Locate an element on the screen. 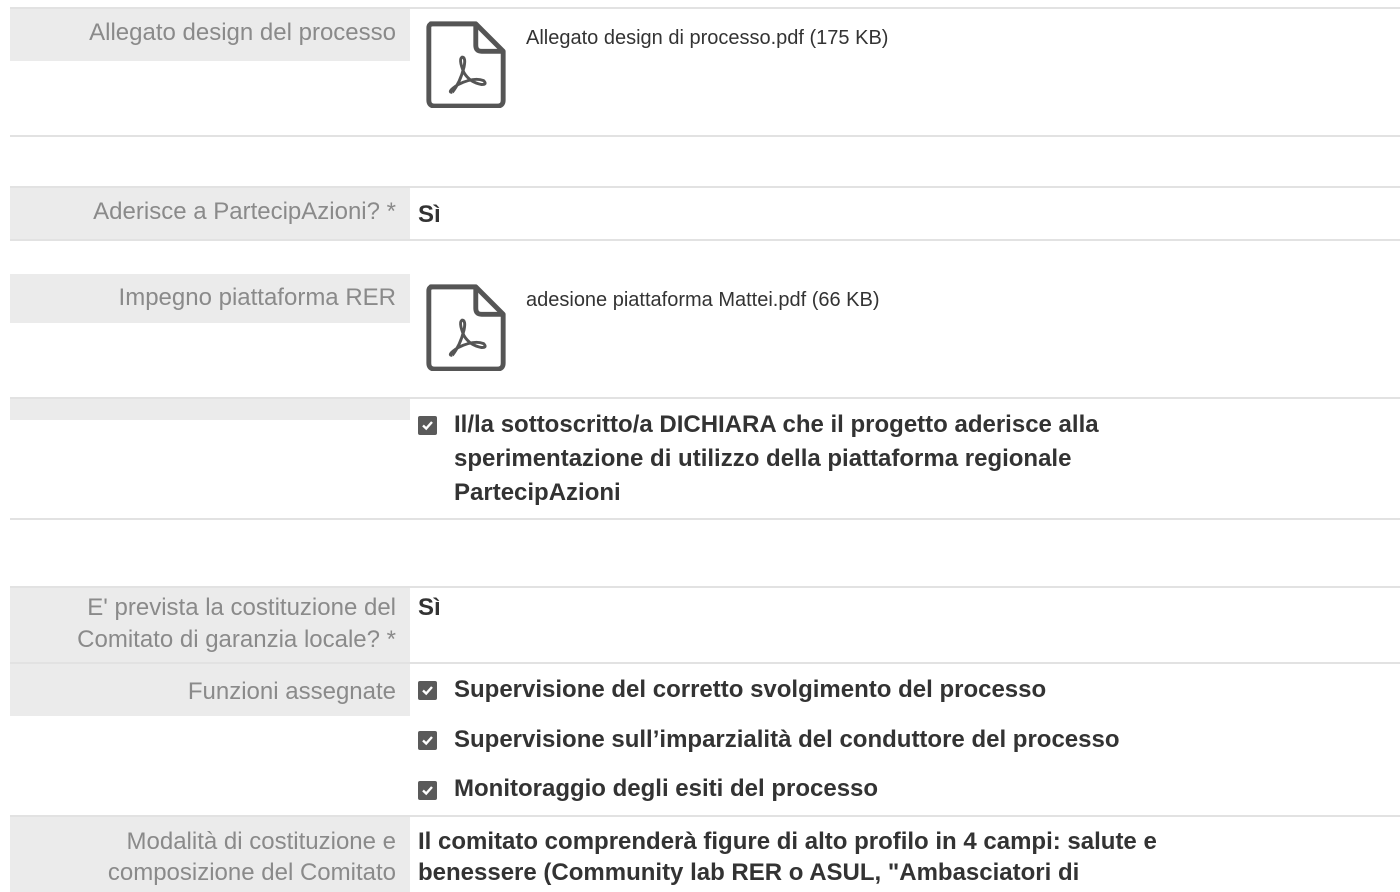 The image size is (1400, 892). design-attachment-file-link: Allegato design di processo.pdf (175 KB) is located at coordinates (707, 38).